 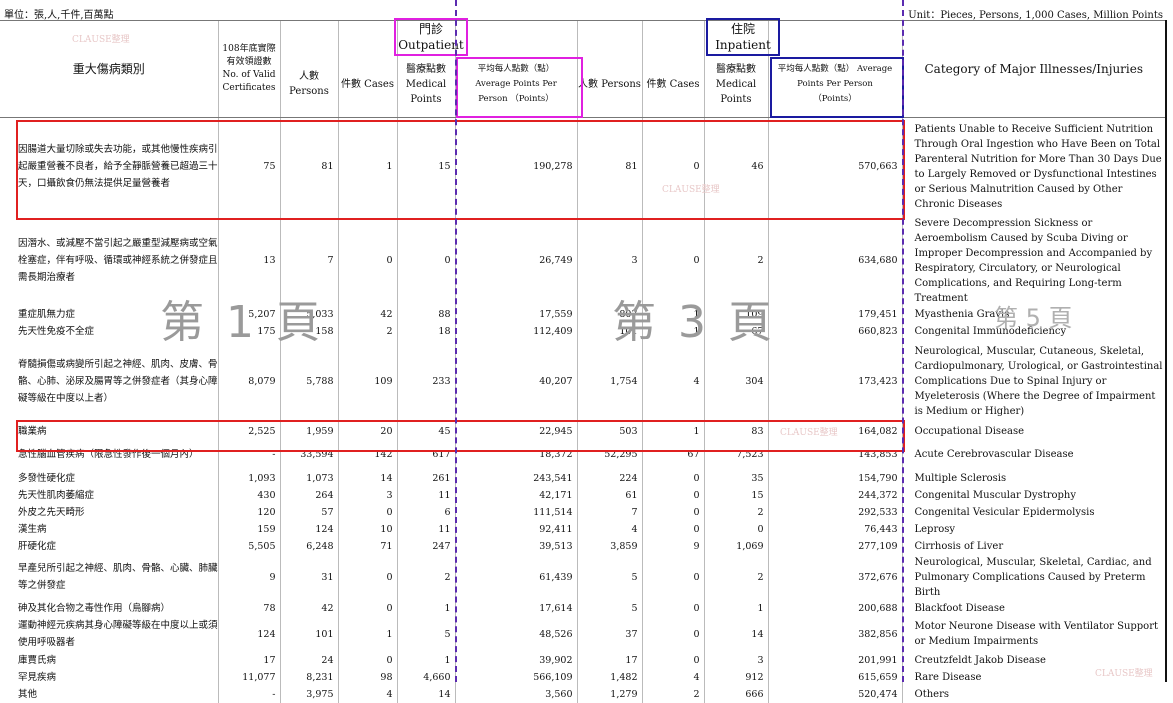 I want to click on cell-op-cases: 71, so click(x=367, y=546).